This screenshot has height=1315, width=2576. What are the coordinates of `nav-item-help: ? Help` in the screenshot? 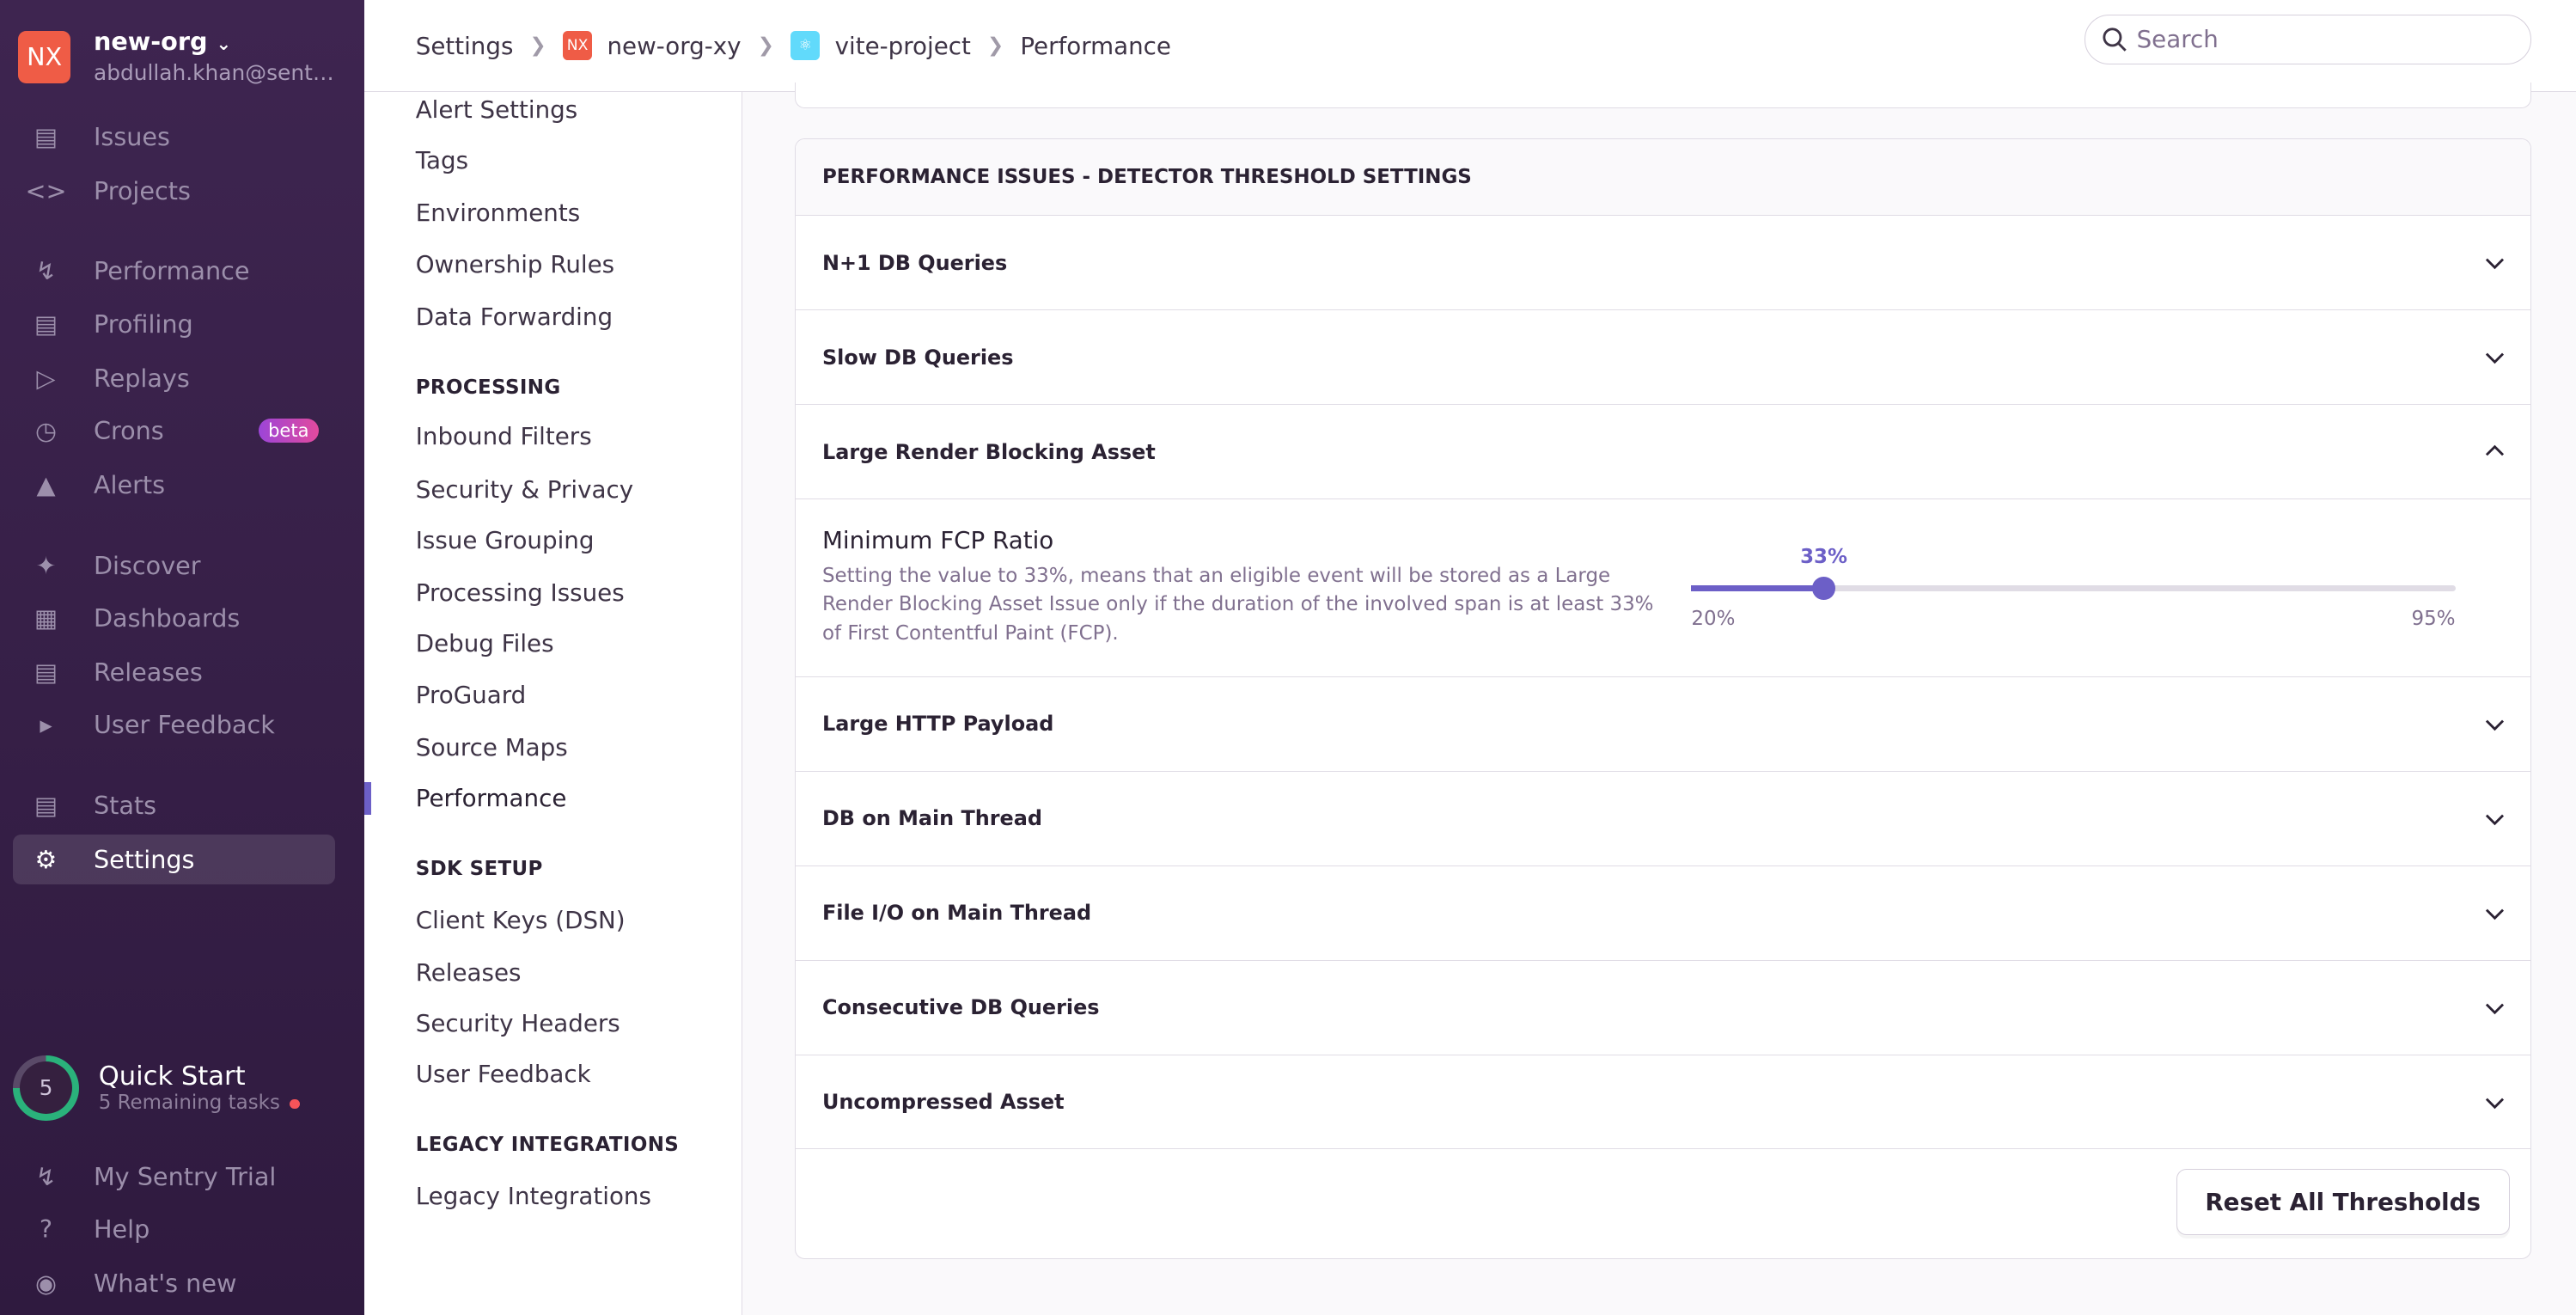 It's located at (174, 1228).